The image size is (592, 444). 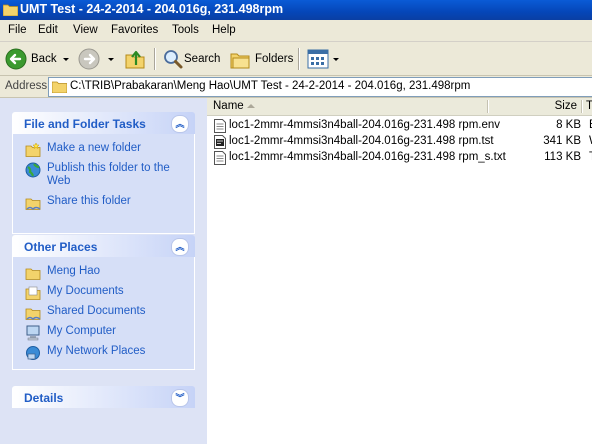 I want to click on column-size-label: Size, so click(x=565, y=106).